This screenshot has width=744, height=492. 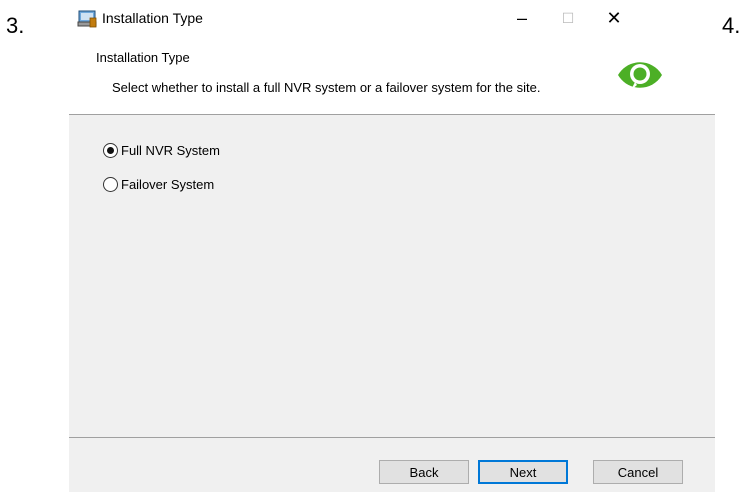 I want to click on minimize-button: –, so click(x=522, y=18).